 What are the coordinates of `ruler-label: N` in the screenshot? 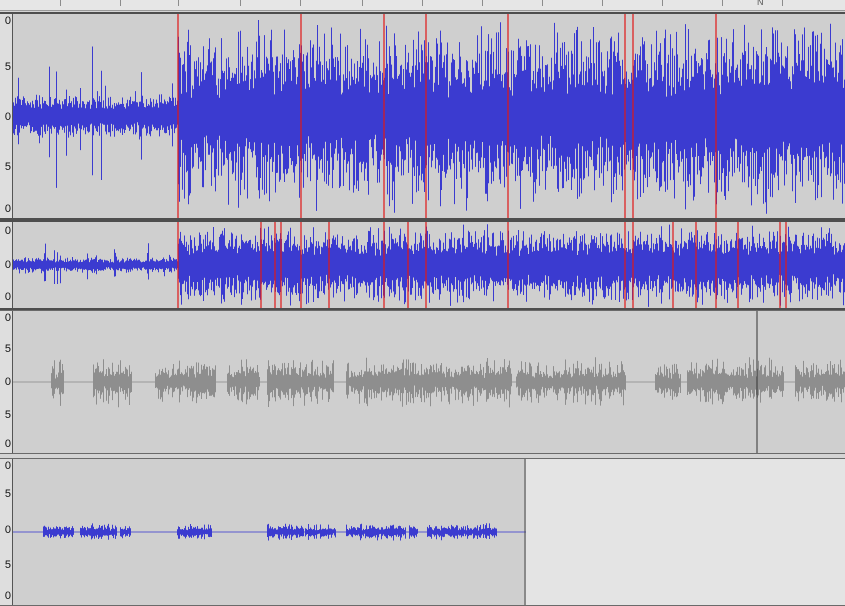 It's located at (760, 3).